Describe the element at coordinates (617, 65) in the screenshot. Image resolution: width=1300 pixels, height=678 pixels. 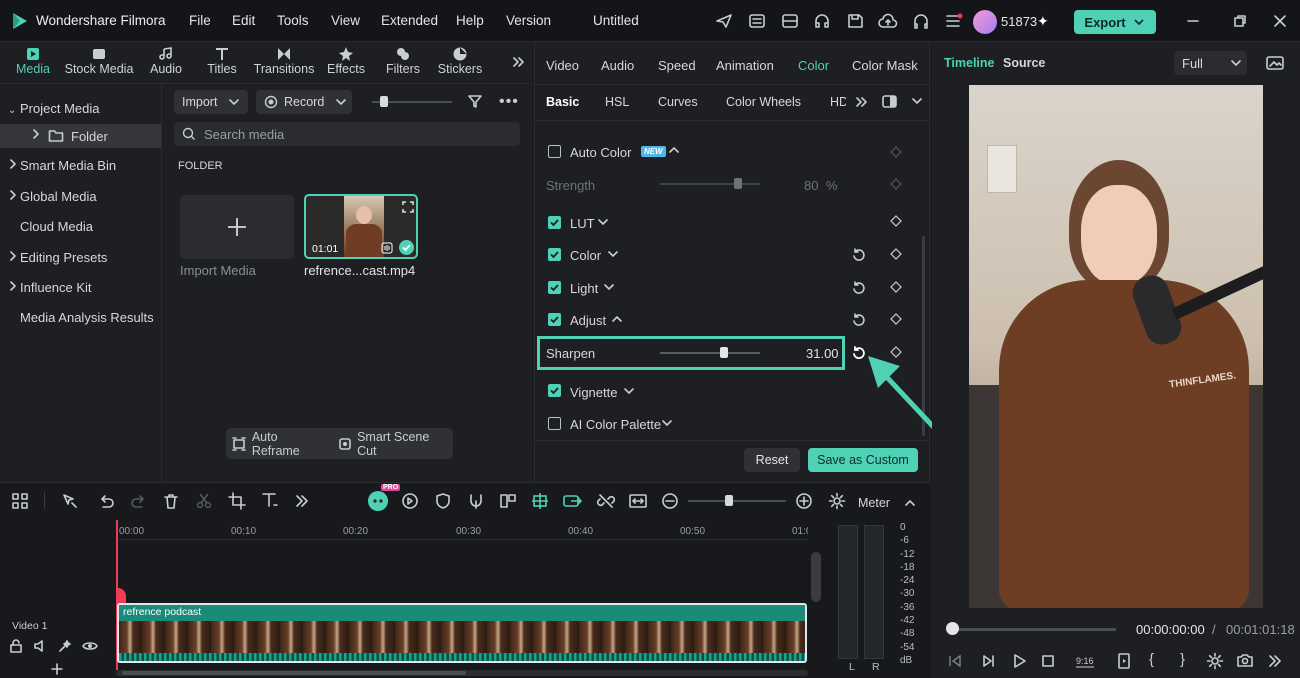
I see `tab-audio-props: Audio` at that location.